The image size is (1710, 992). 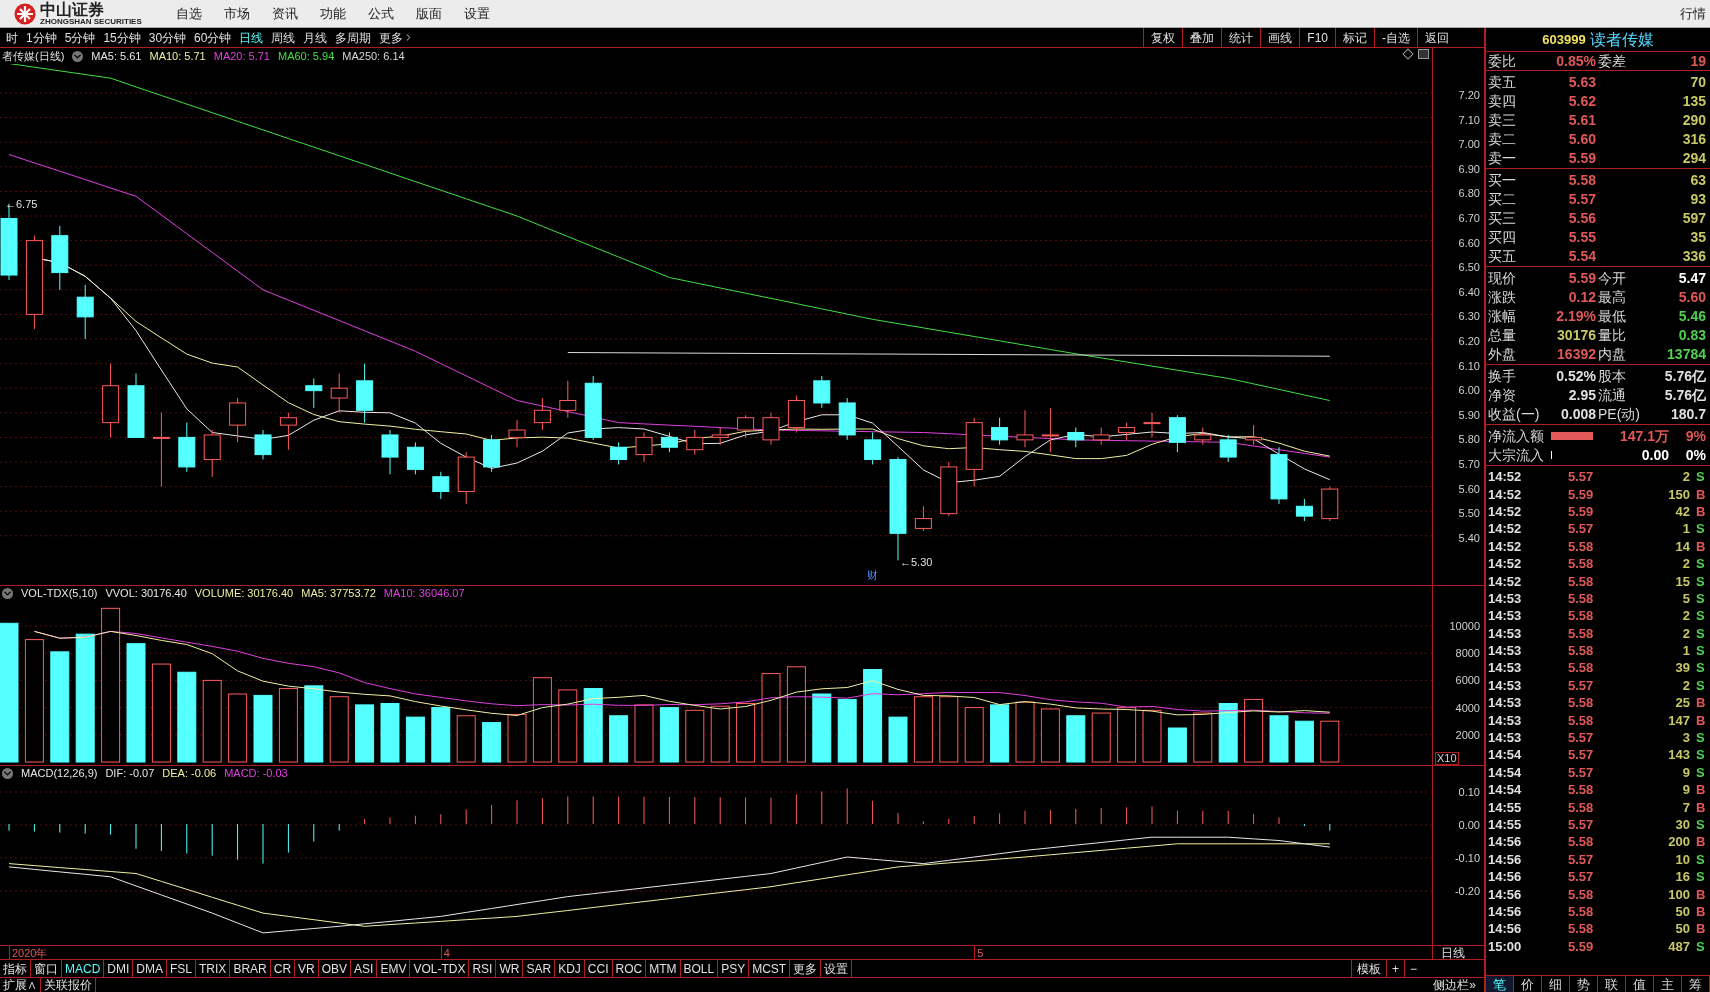 I want to click on indicator-tab: ASI, so click(x=364, y=968).